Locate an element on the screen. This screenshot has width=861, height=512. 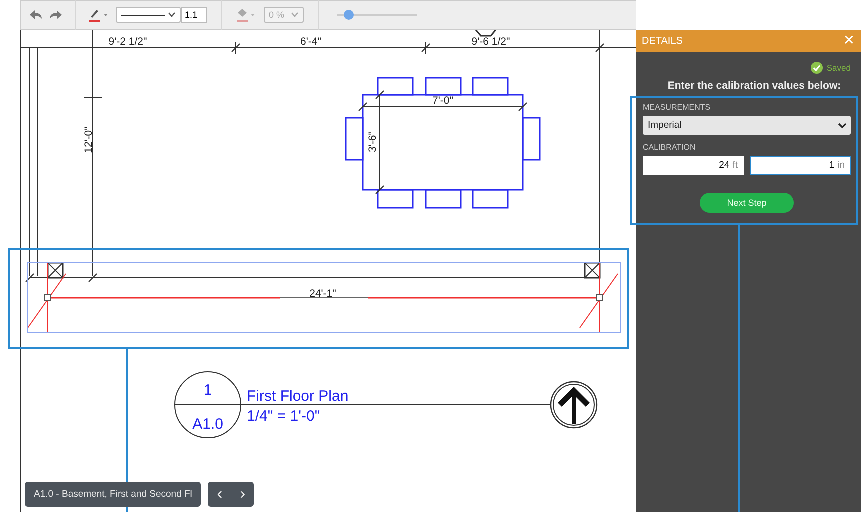
slider-thumb is located at coordinates (349, 15).